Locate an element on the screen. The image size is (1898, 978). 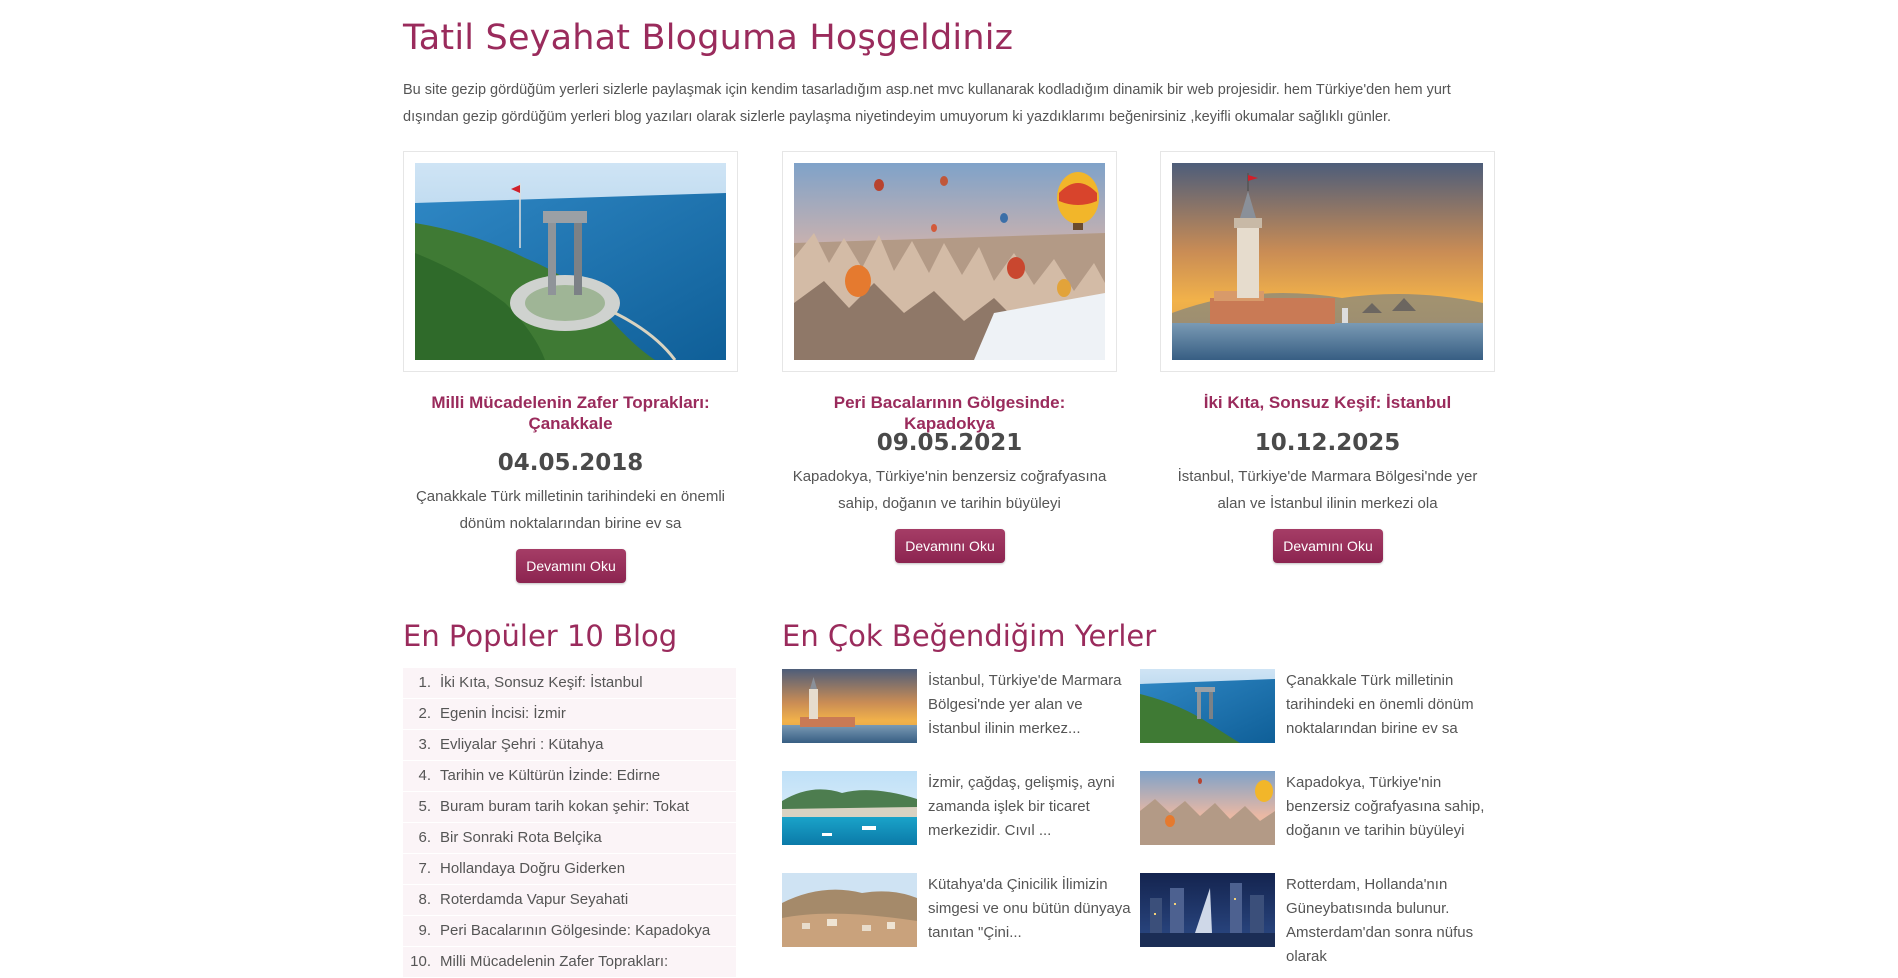
popular-item: 4. Tarihin ve Kültürün İzinde: Edirne is located at coordinates (569, 776).